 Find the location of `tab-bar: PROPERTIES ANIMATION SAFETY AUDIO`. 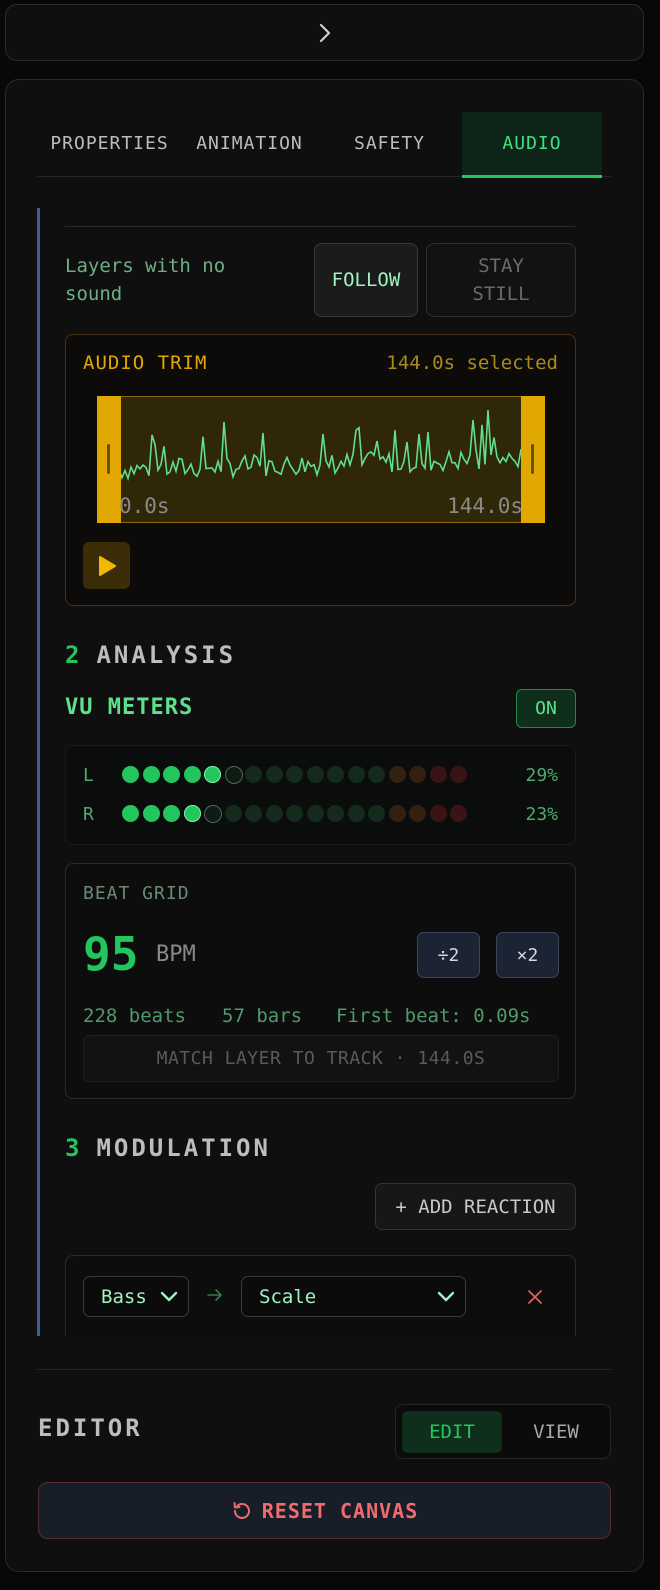

tab-bar: PROPERTIES ANIMATION SAFETY AUDIO is located at coordinates (324, 145).